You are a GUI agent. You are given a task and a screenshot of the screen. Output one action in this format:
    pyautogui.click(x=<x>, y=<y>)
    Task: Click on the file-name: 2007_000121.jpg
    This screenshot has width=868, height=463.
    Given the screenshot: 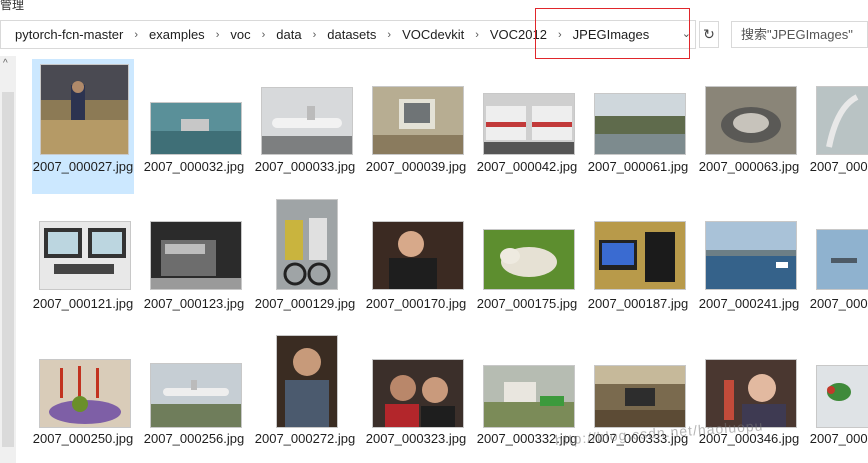 What is the action you would take?
    pyautogui.click(x=83, y=303)
    